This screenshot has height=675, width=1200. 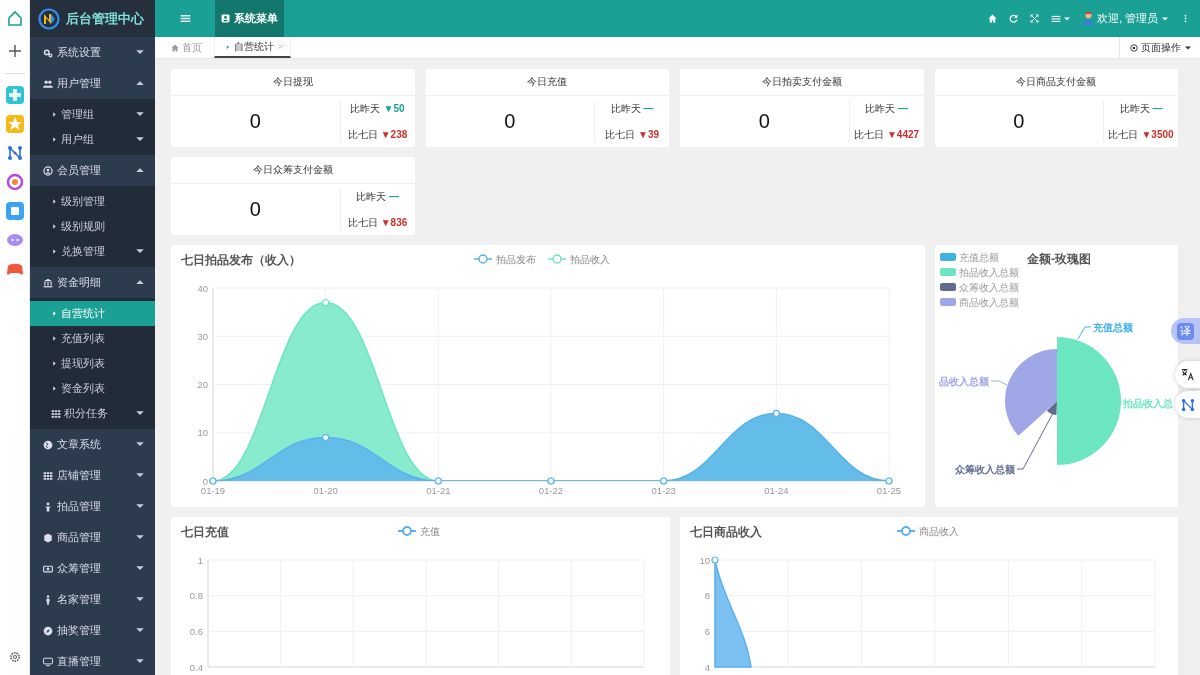 What do you see at coordinates (92, 338) in the screenshot?
I see `submenu-item: 充值列表` at bounding box center [92, 338].